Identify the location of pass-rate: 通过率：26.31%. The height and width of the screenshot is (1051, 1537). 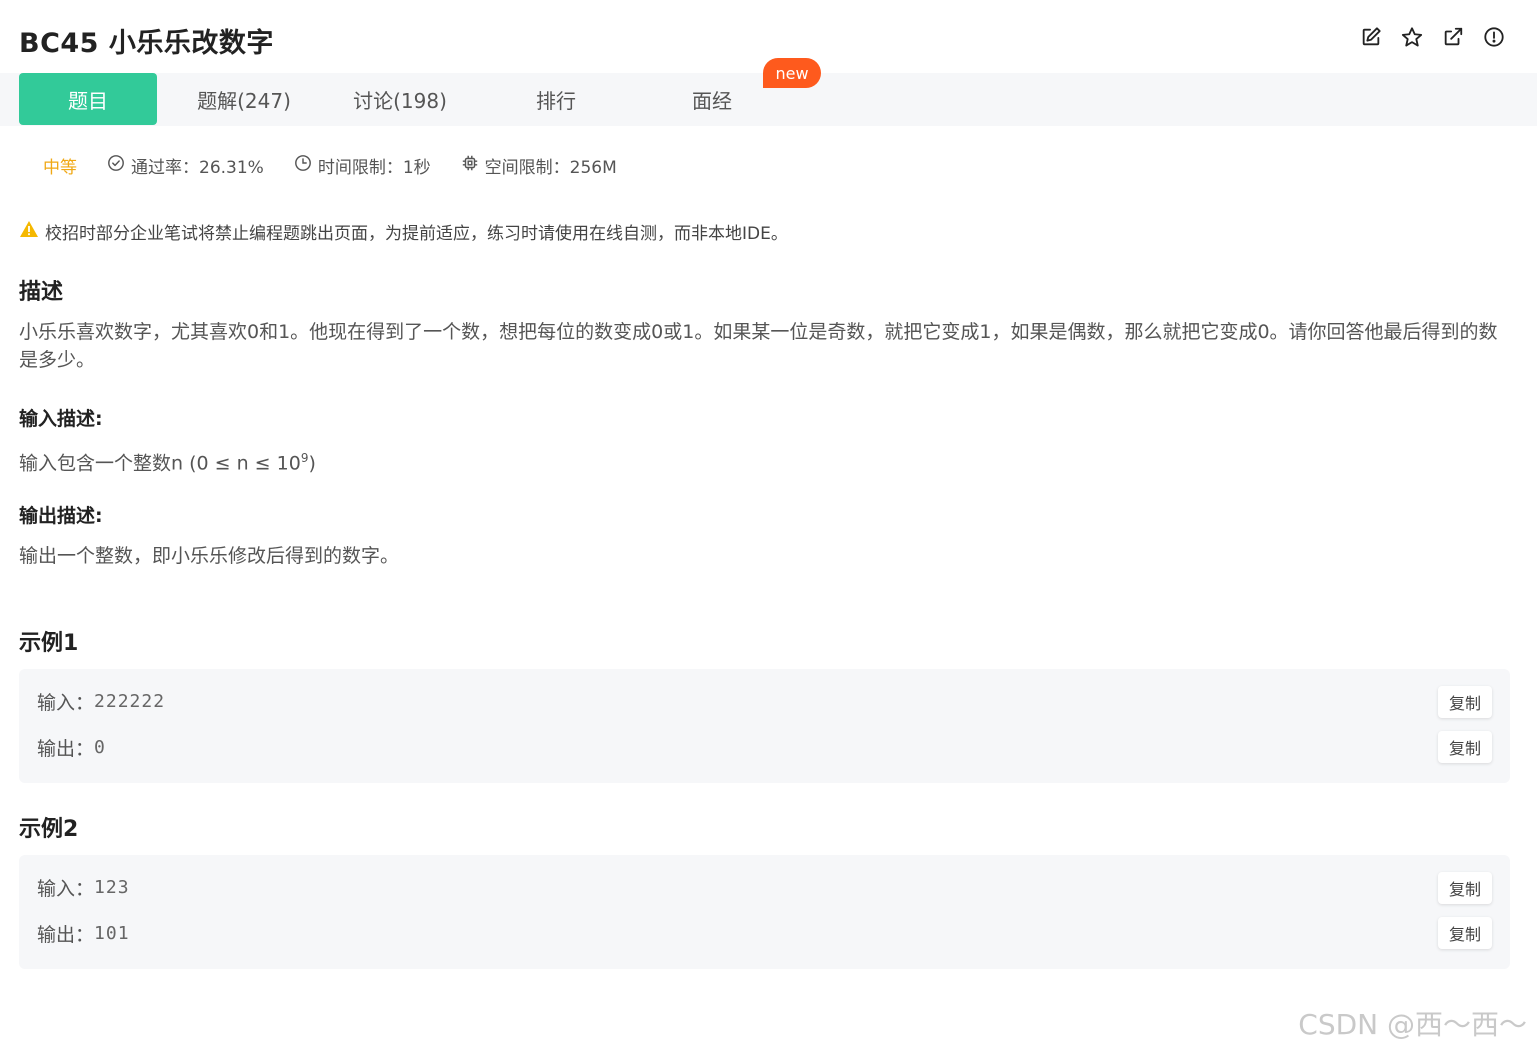
(185, 165).